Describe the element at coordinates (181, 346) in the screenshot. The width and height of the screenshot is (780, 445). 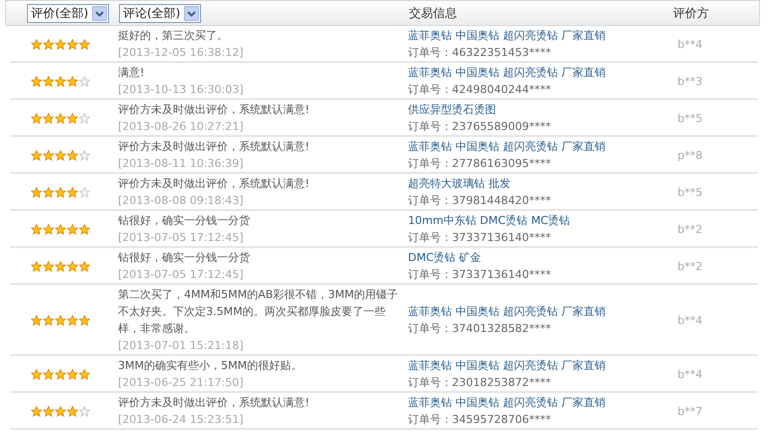
I see `review-date: [2013-07-01 15:21:18]` at that location.